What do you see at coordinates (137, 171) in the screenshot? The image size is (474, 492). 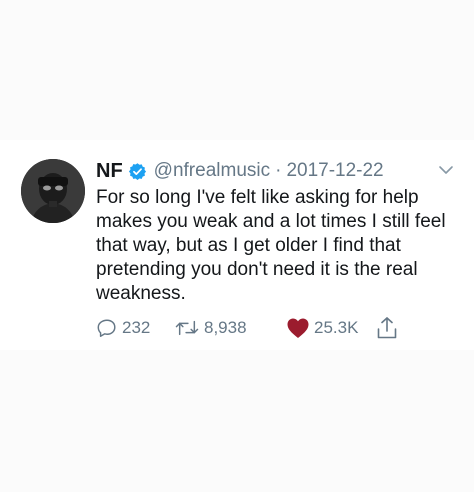 I see `verified-badge-icon` at bounding box center [137, 171].